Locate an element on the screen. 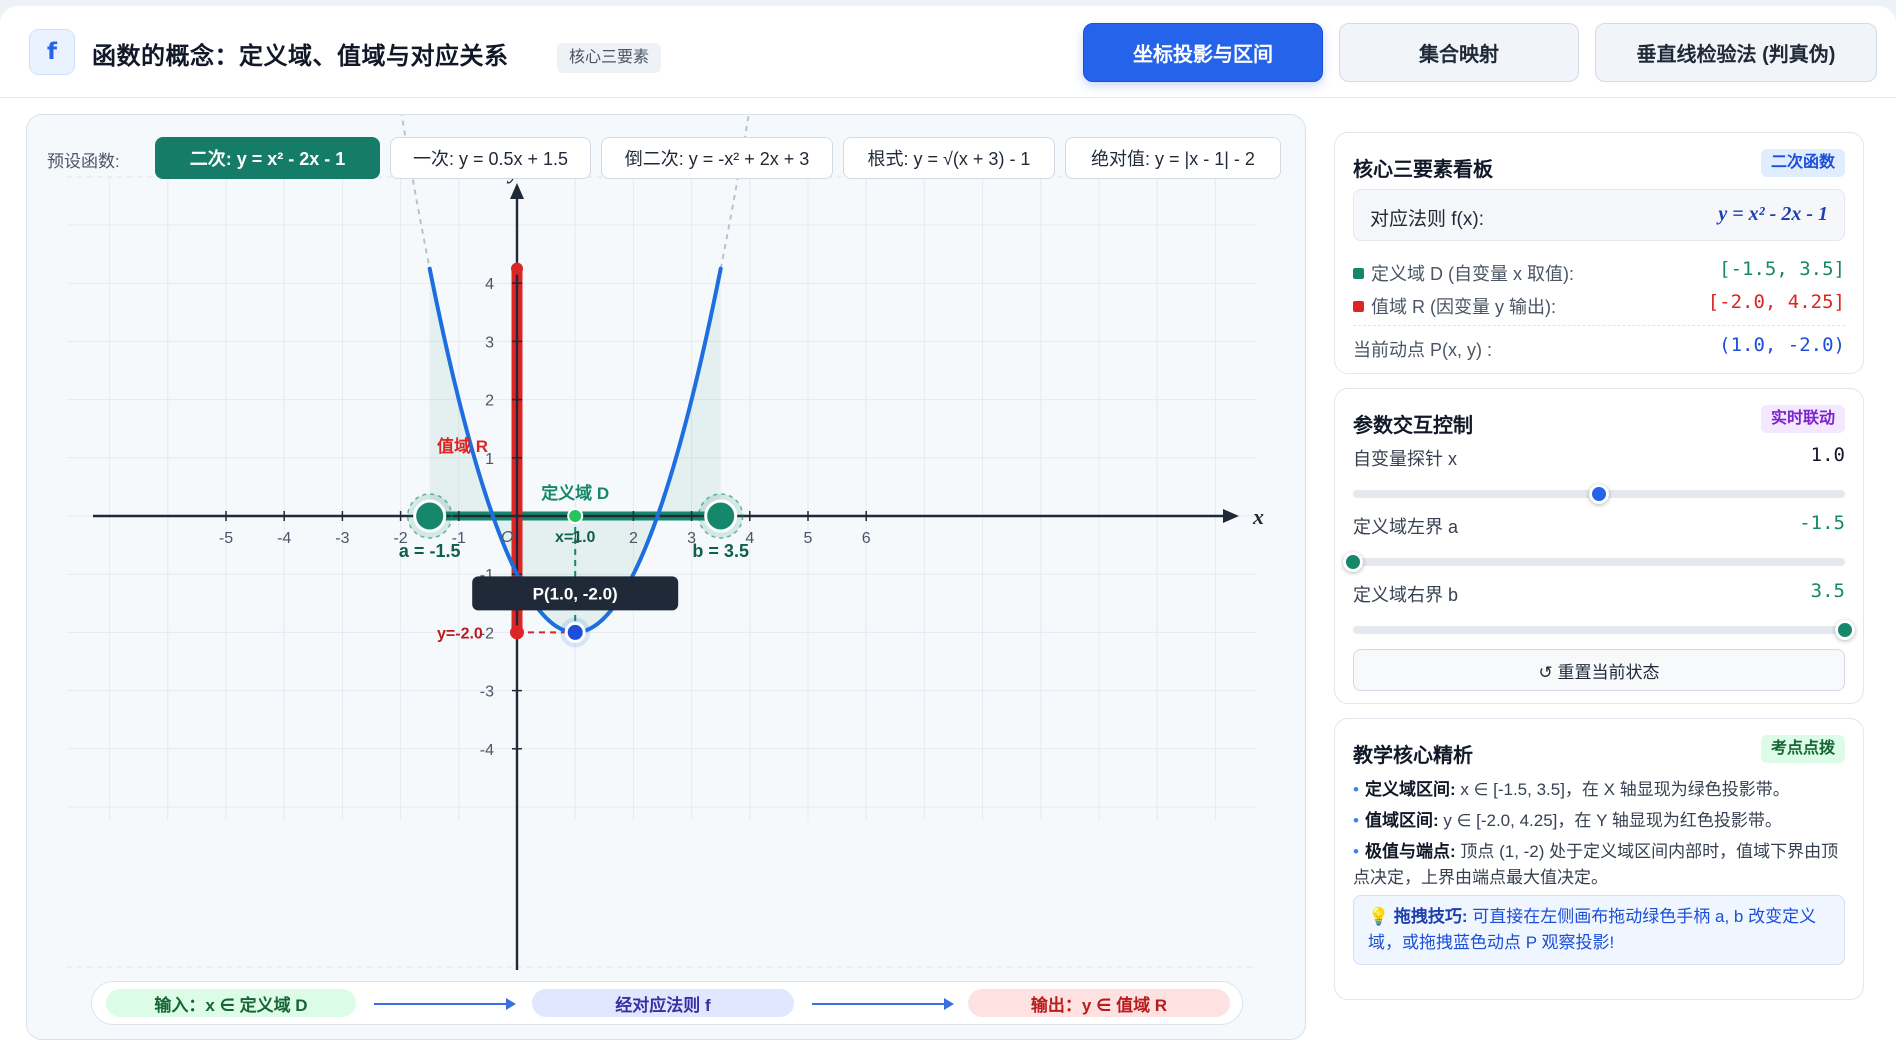 This screenshot has height=1052, width=1896. domain-legend-icon is located at coordinates (1358, 273).